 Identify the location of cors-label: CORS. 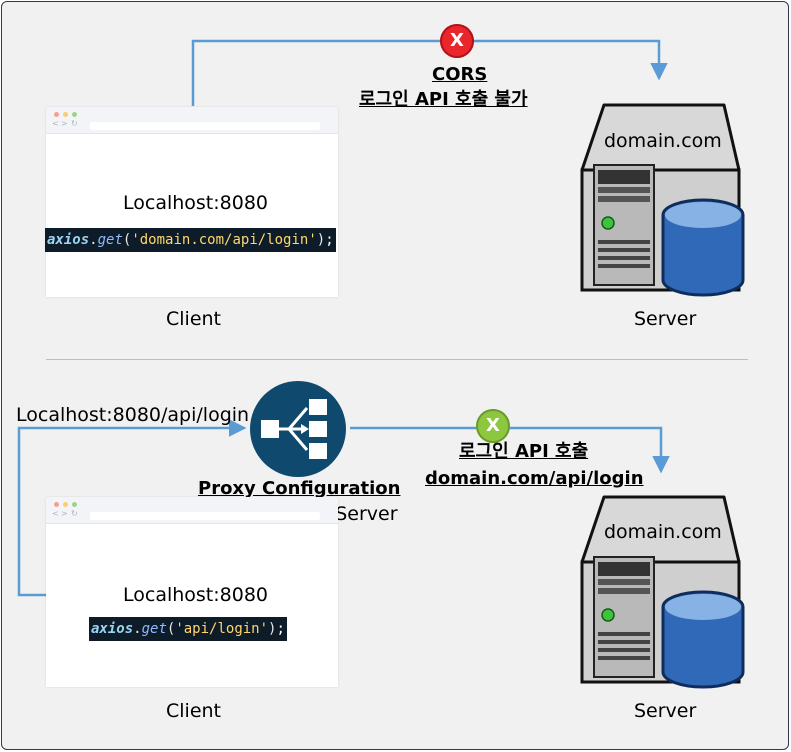
(460, 74).